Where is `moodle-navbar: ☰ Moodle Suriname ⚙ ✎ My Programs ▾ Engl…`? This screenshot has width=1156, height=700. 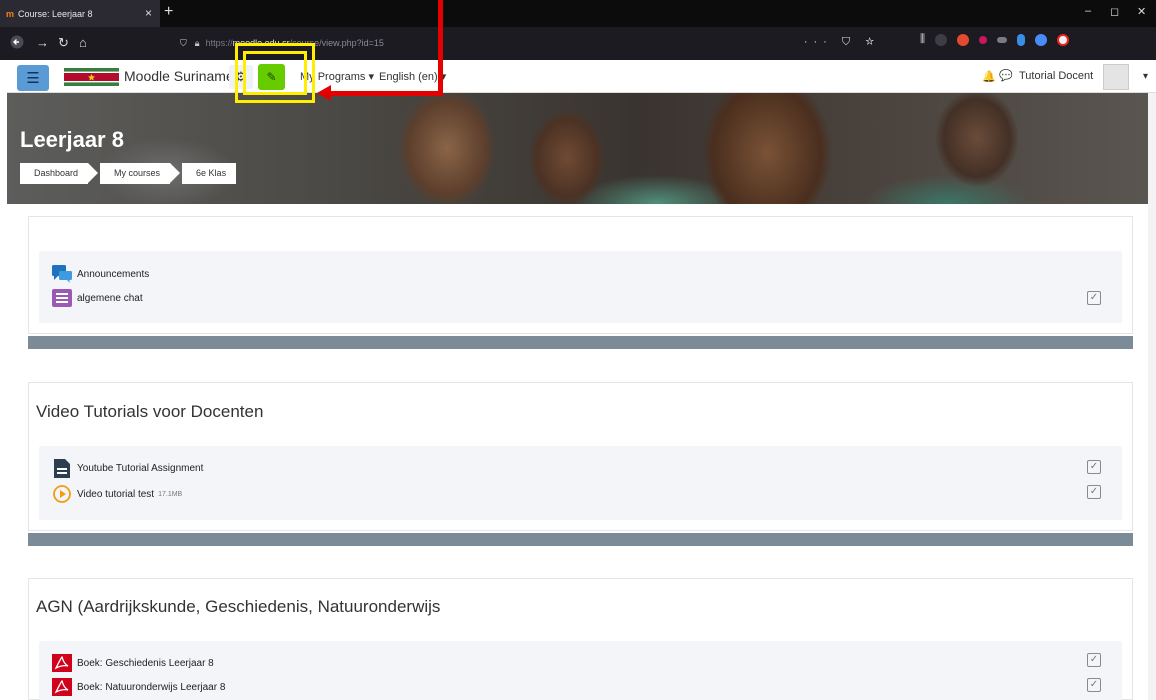
moodle-navbar: ☰ Moodle Suriname ⚙ ✎ My Programs ▾ Engl… is located at coordinates (581, 76).